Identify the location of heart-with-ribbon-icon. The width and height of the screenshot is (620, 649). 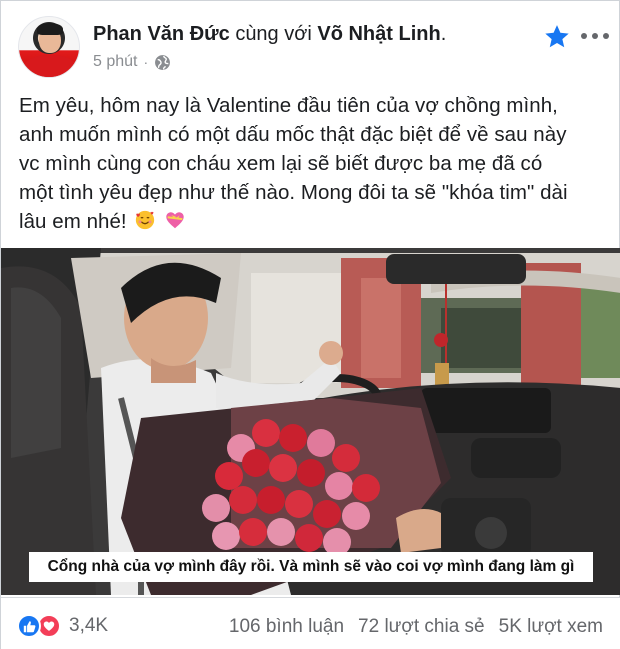
(175, 220).